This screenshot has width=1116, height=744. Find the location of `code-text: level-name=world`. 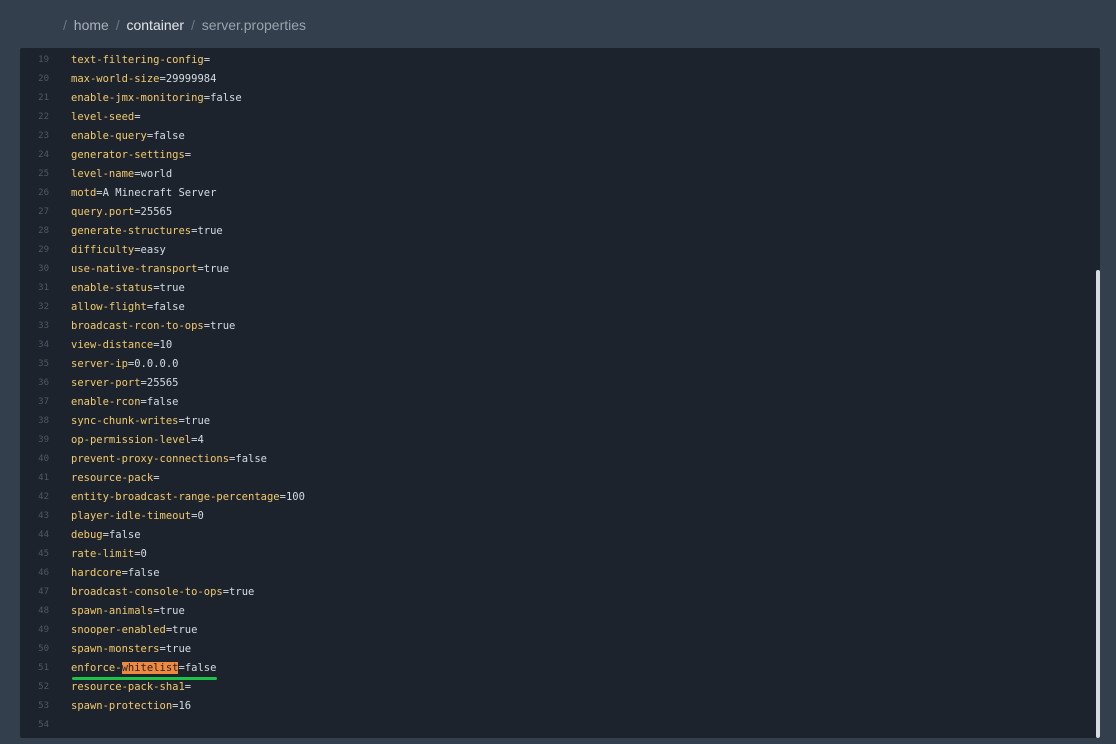

code-text: level-name=world is located at coordinates (121, 174).